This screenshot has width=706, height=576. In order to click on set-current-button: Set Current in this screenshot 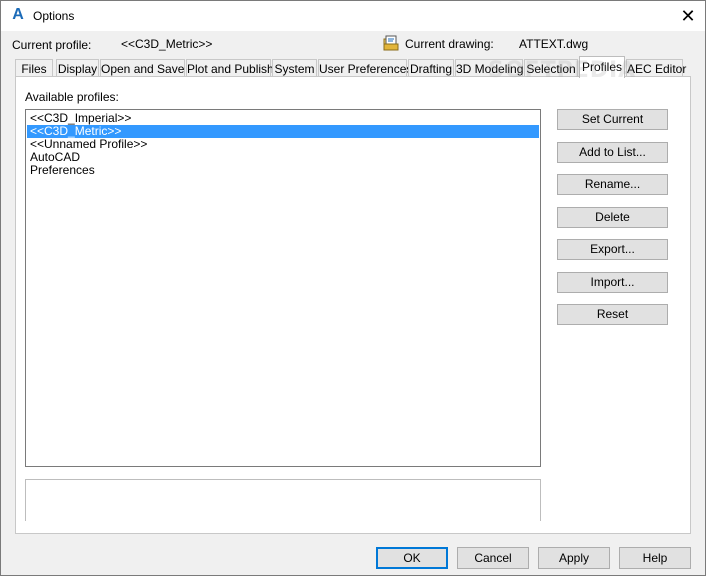, I will do `click(612, 119)`.